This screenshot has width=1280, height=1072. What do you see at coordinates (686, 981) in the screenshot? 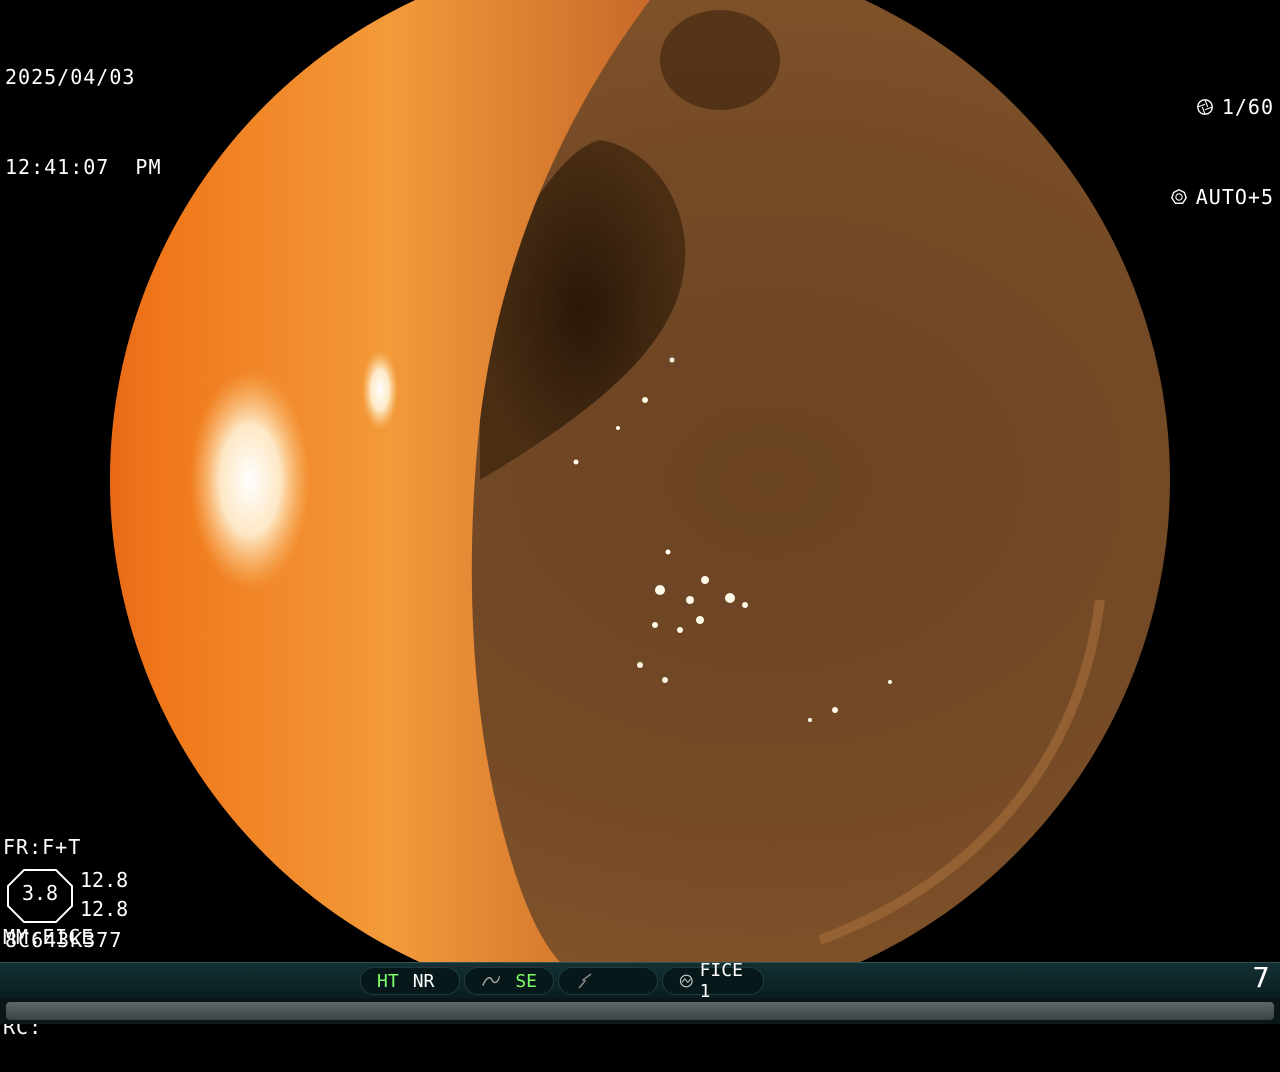
I see `fice-icon` at bounding box center [686, 981].